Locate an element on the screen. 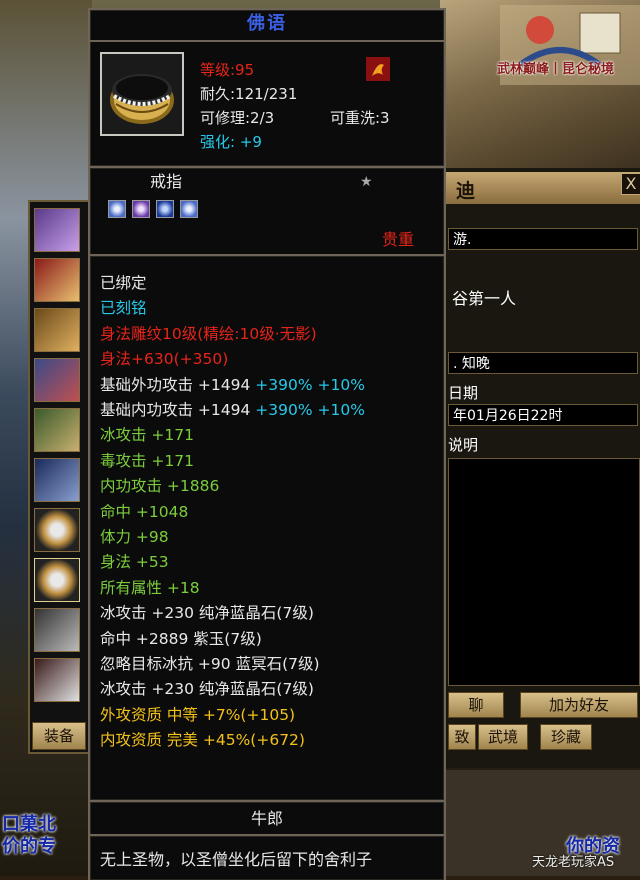 This screenshot has height=880, width=640. attribute-line: 已绑定 is located at coordinates (123, 283).